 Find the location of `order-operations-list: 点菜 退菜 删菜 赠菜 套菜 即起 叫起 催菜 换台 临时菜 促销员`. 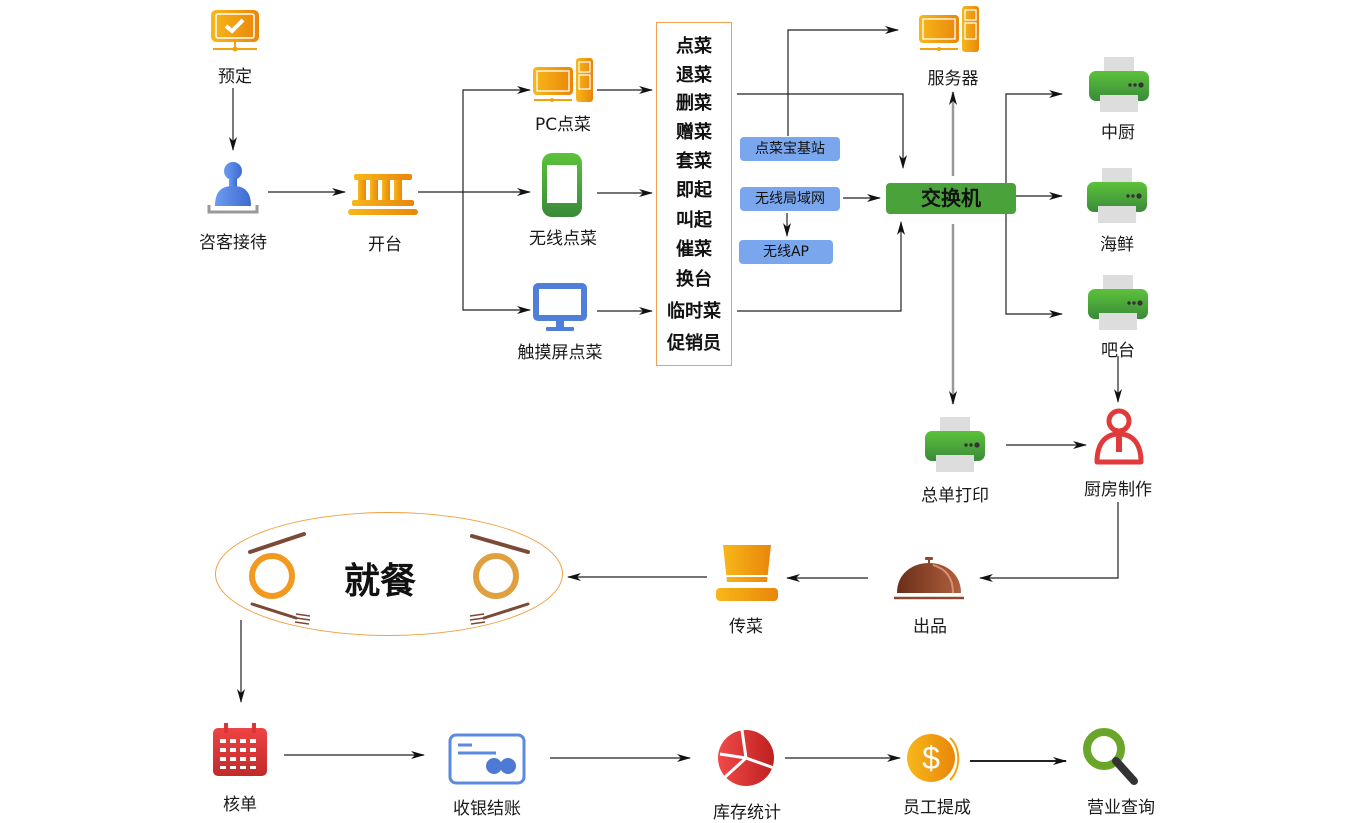

order-operations-list: 点菜 退菜 删菜 赠菜 套菜 即起 叫起 催菜 换台 临时菜 促销员 is located at coordinates (694, 194).